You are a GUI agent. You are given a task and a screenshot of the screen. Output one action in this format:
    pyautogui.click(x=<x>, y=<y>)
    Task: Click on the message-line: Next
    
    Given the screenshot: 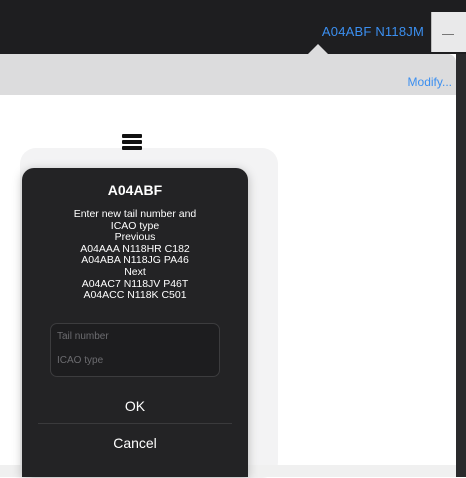 What is the action you would take?
    pyautogui.click(x=135, y=271)
    